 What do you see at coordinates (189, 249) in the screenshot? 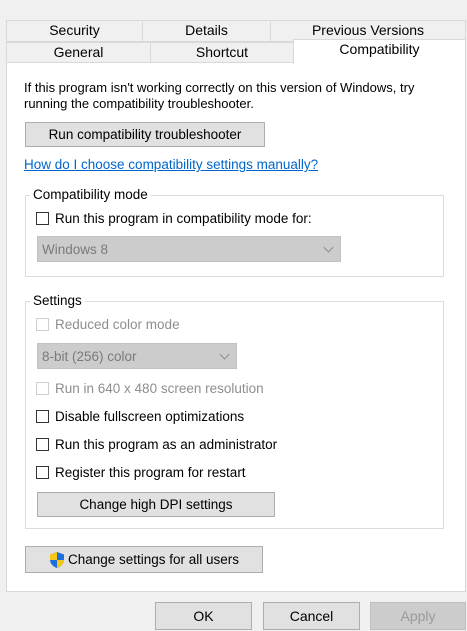
I see `compat-os-select: Windows 8` at bounding box center [189, 249].